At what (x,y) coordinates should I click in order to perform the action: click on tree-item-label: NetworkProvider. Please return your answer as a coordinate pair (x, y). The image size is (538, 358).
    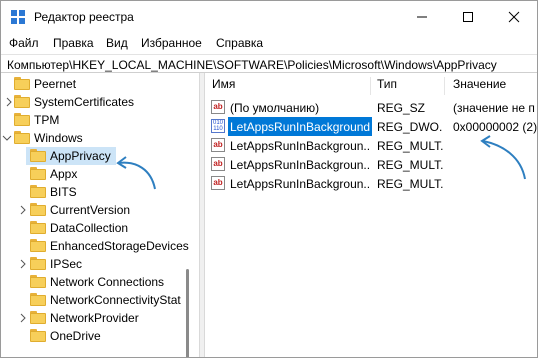
    Looking at the image, I should click on (94, 318).